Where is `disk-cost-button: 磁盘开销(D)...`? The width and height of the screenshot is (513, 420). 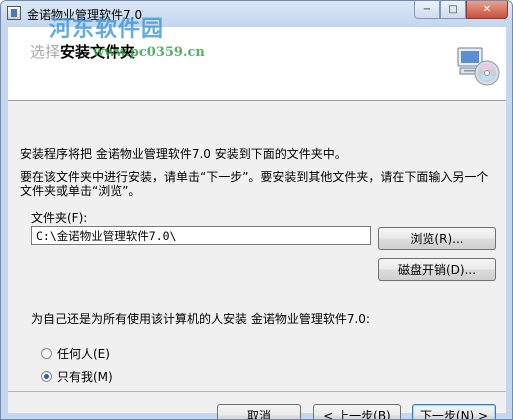
disk-cost-button: 磁盘开销(D)... is located at coordinates (437, 269).